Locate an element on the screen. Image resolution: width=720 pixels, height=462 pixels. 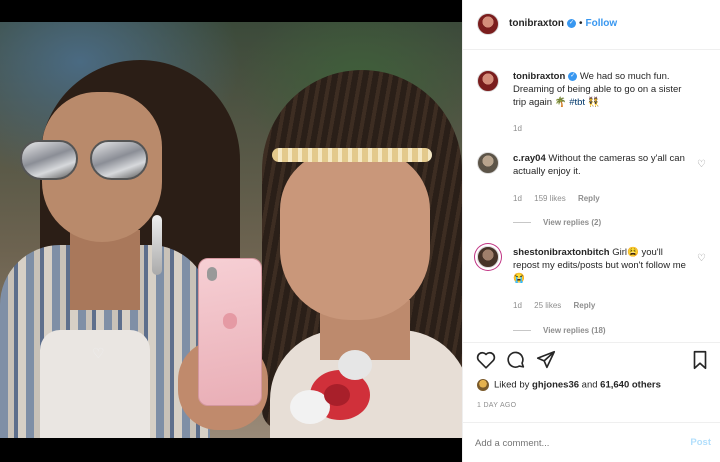
caption-meta: 1d is located at coordinates (522, 128).